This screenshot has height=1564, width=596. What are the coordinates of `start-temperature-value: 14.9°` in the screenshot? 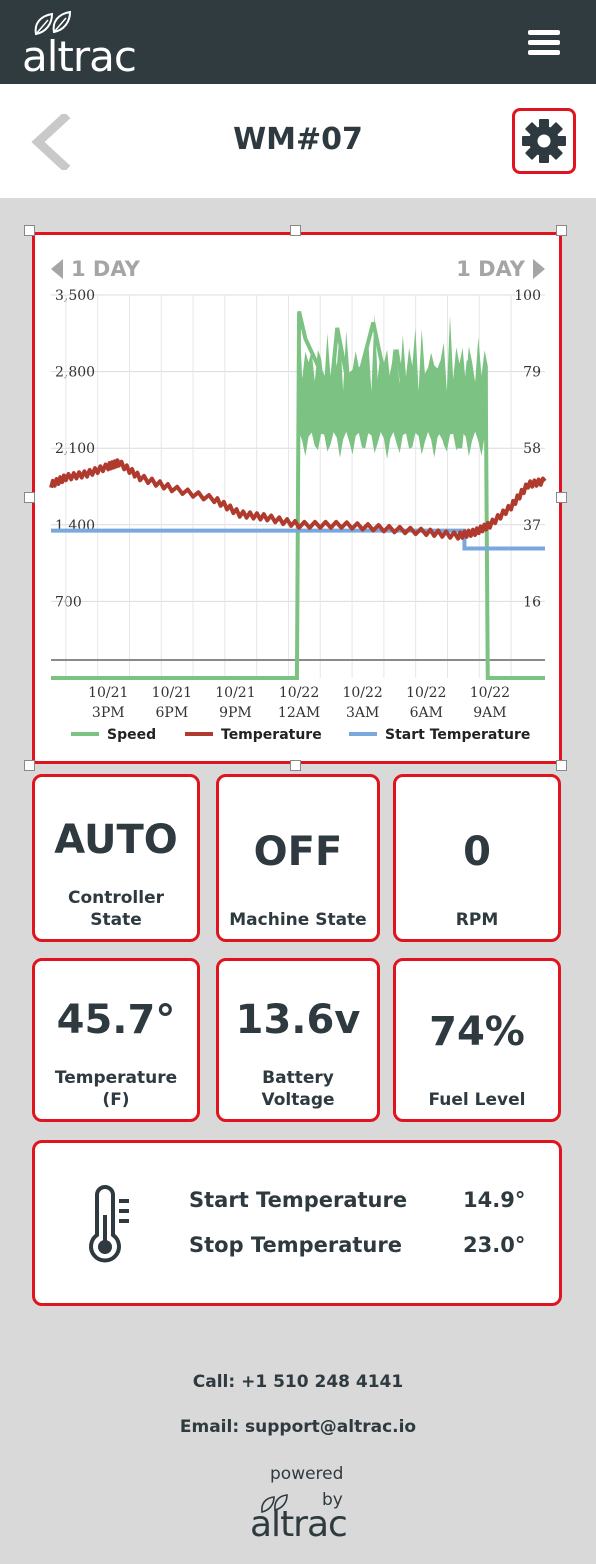 It's located at (494, 1200).